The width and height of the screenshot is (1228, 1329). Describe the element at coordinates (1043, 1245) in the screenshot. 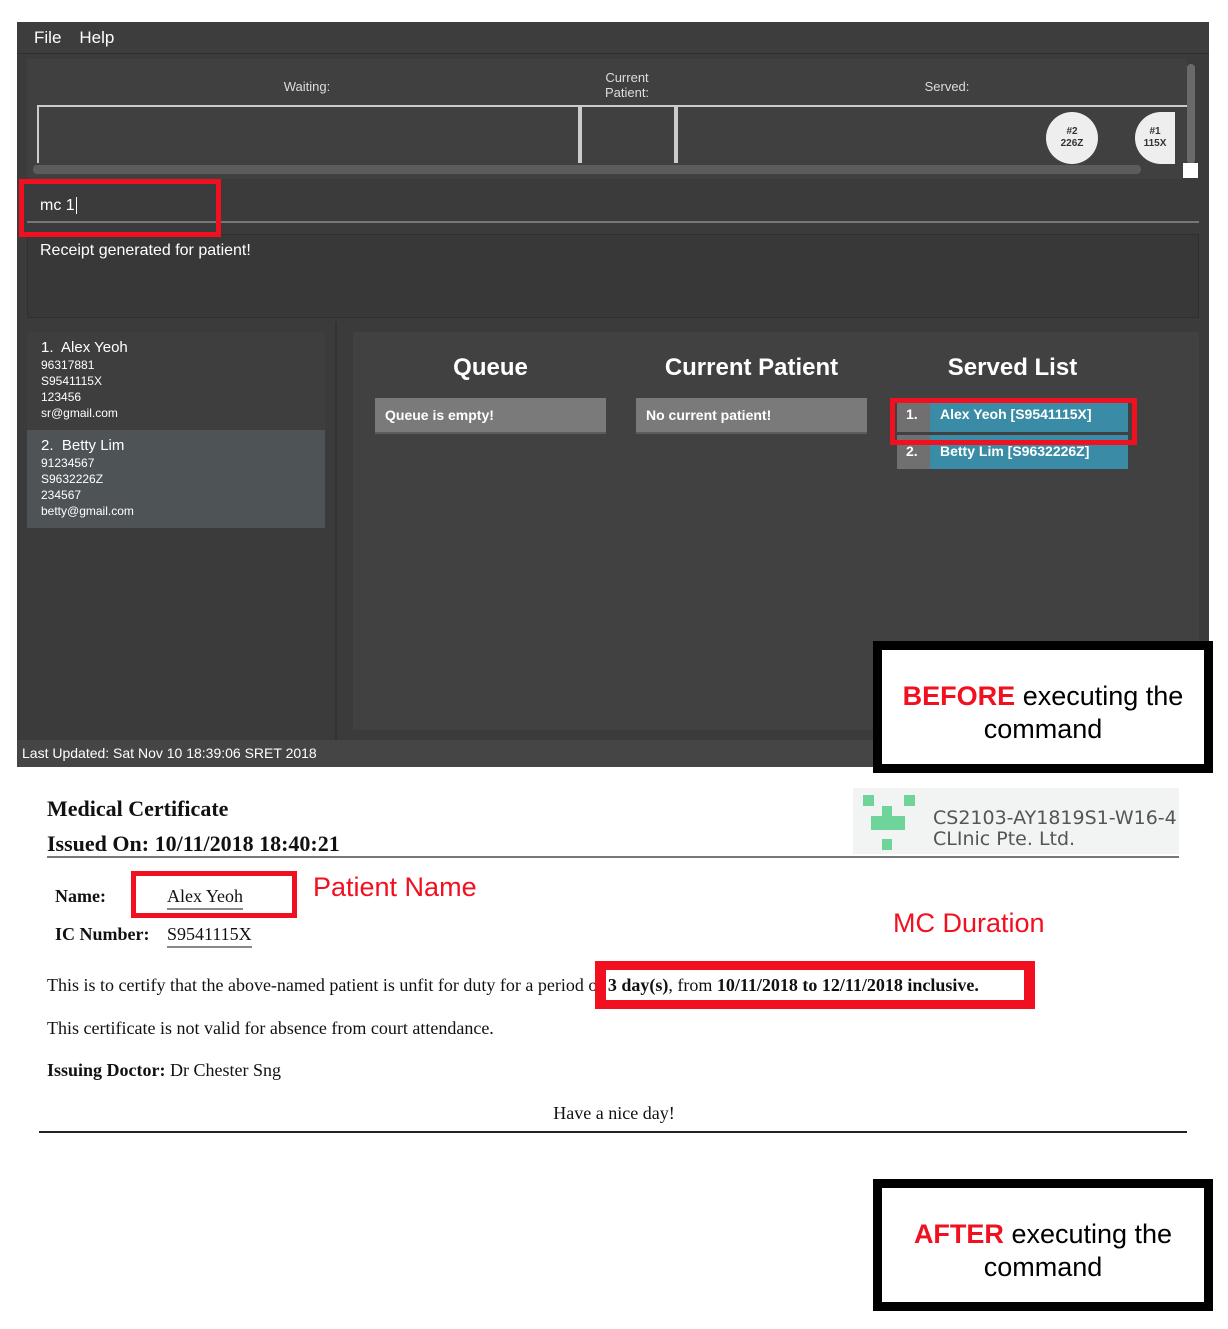

I see `after-annotation: AFTER executing the command` at that location.